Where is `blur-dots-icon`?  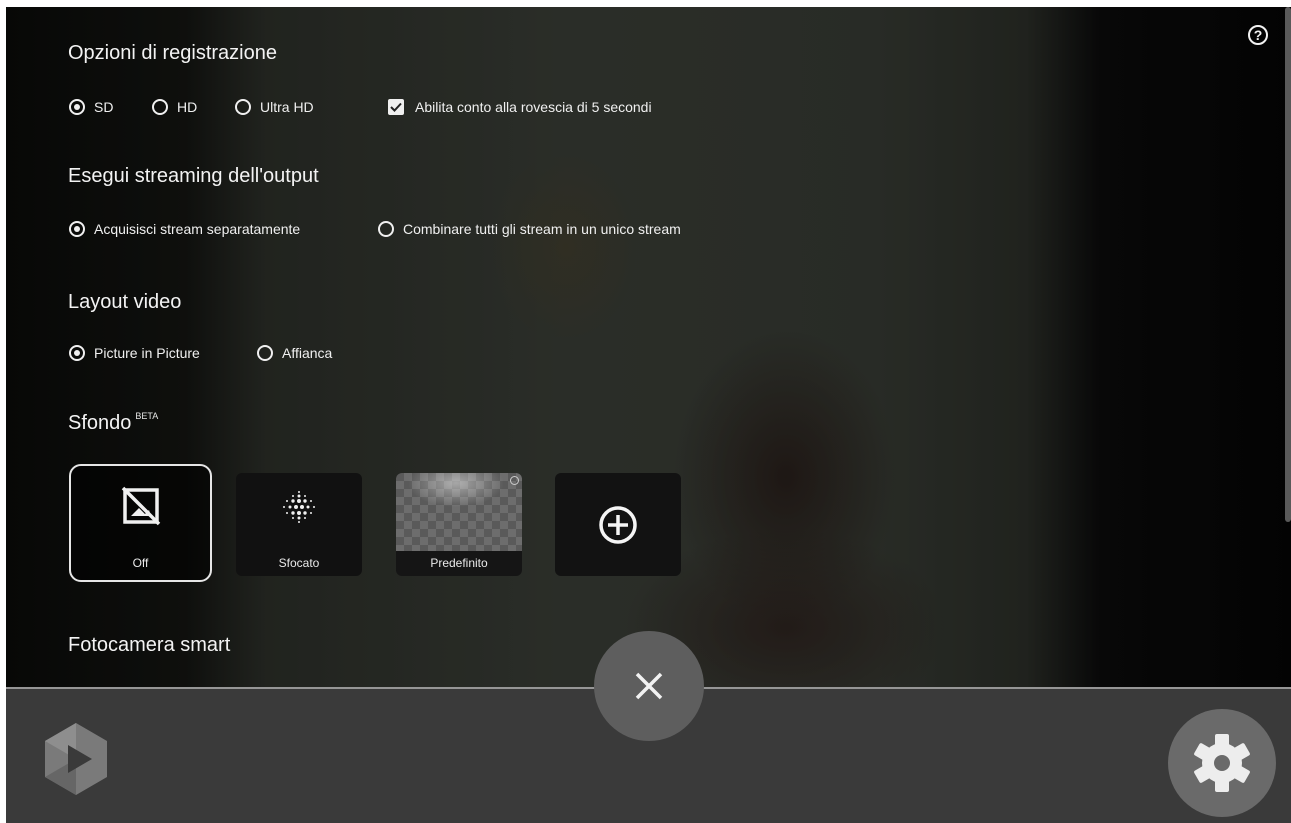 blur-dots-icon is located at coordinates (299, 507).